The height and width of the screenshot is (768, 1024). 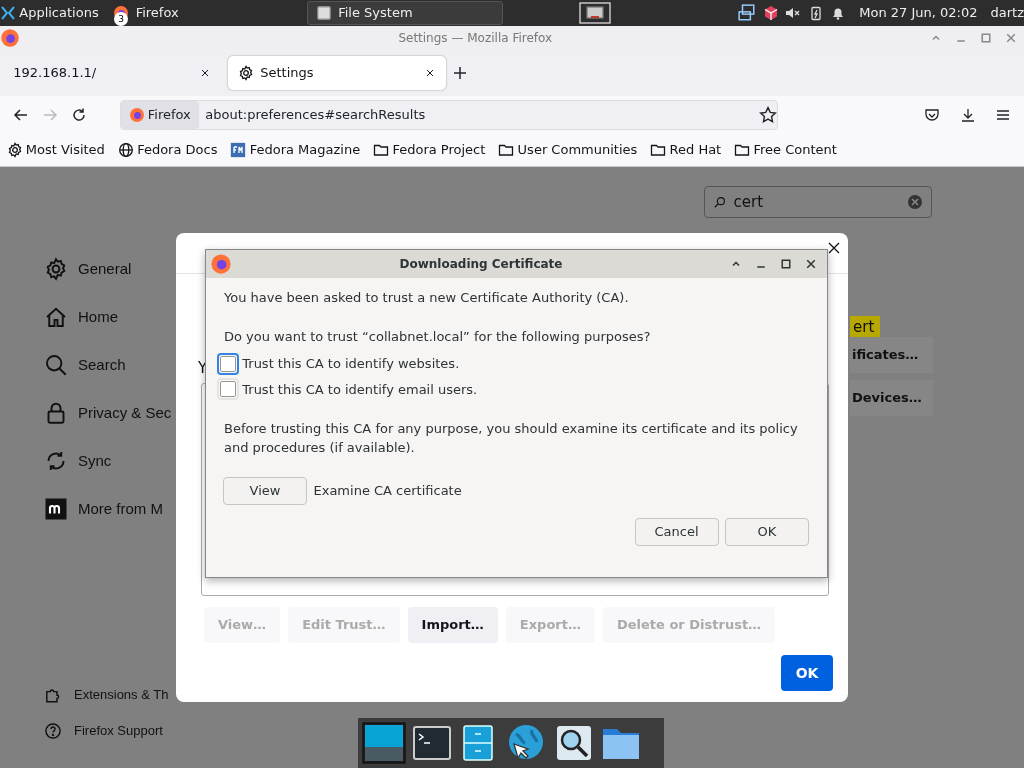 What do you see at coordinates (481, 264) in the screenshot?
I see `dialog-title: Downloading Certificate` at bounding box center [481, 264].